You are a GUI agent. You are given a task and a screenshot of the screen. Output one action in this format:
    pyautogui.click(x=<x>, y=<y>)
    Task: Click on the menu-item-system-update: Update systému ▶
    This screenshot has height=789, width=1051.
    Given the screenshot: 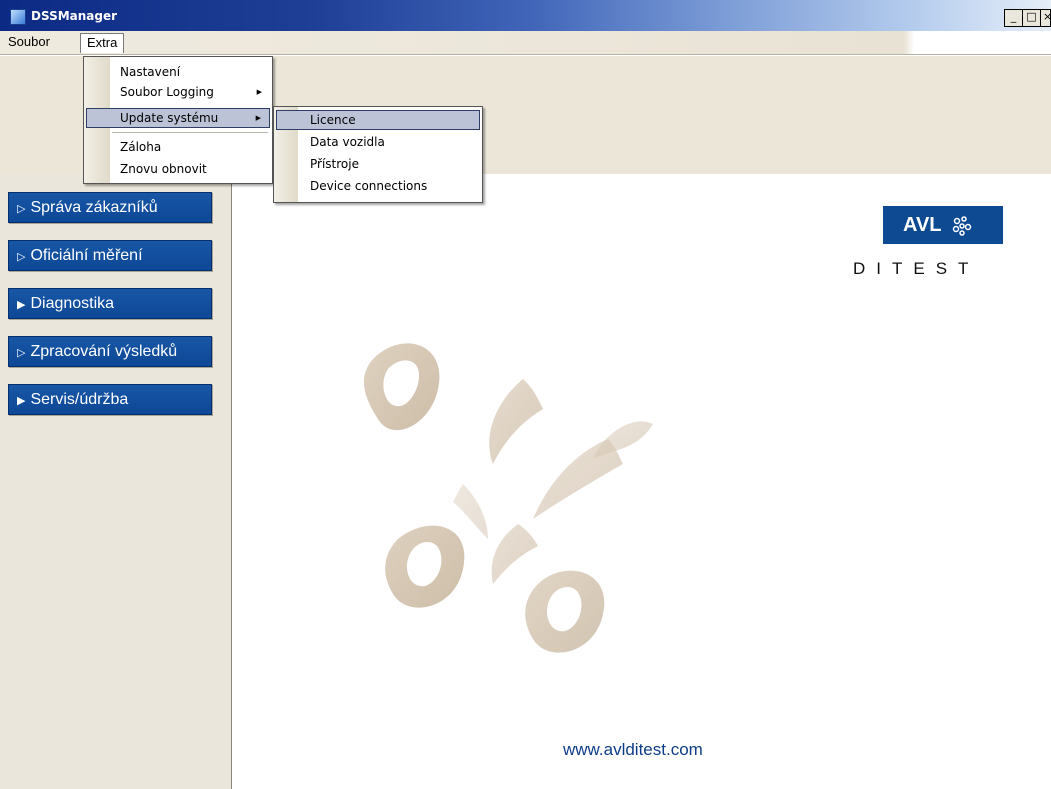 What is the action you would take?
    pyautogui.click(x=178, y=118)
    